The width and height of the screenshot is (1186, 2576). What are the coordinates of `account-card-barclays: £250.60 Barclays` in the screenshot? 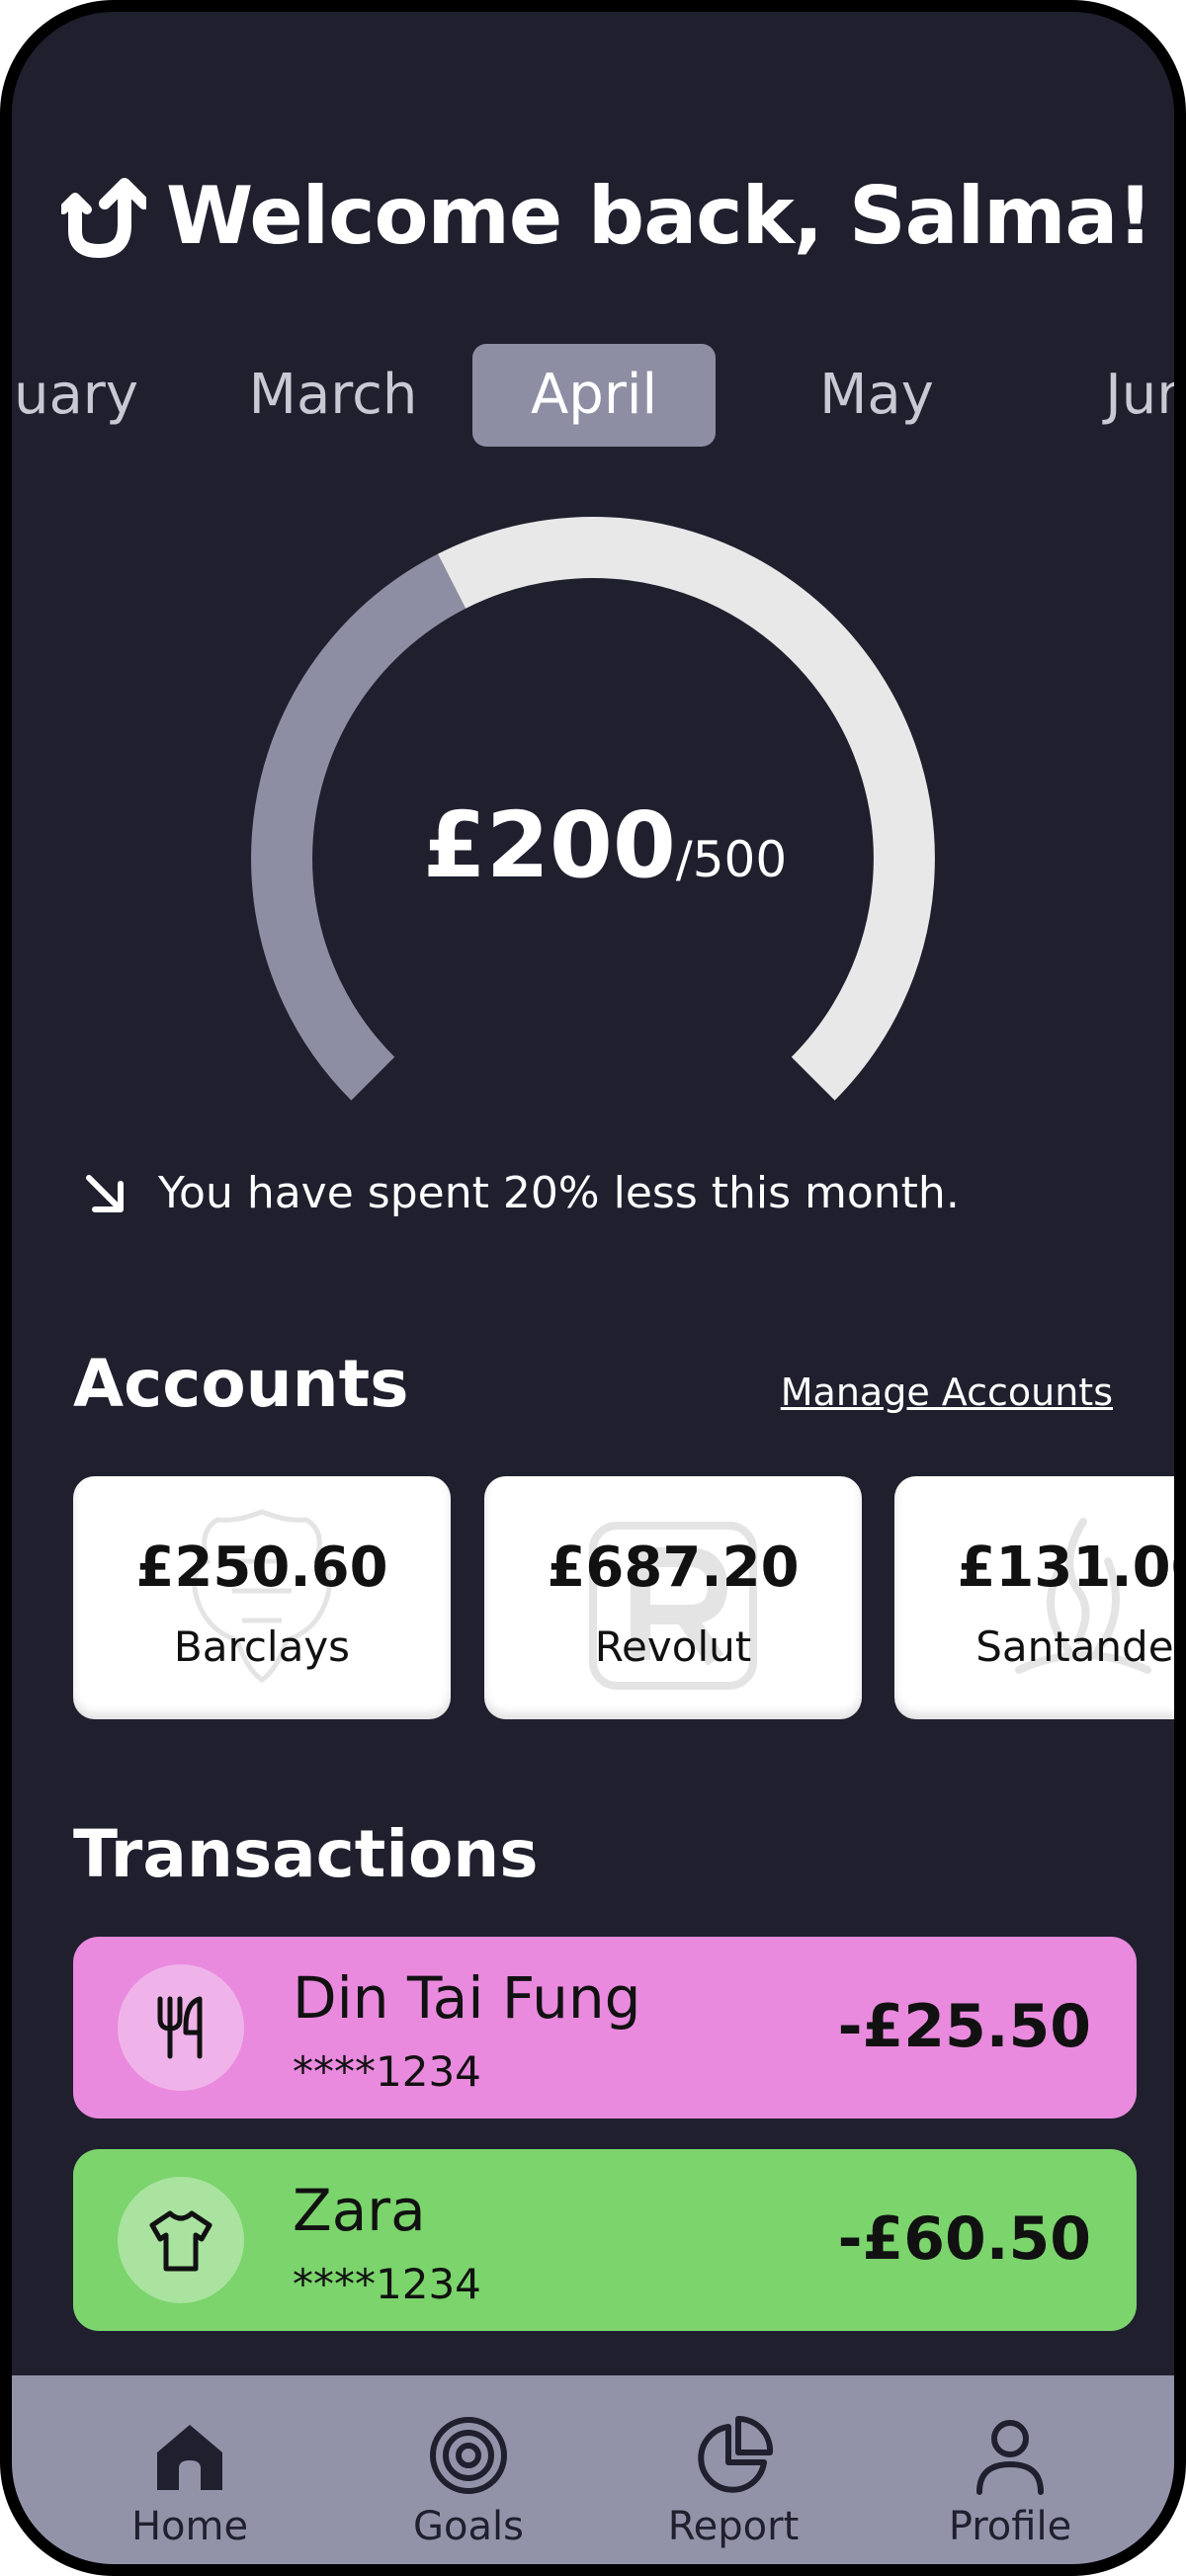 It's located at (262, 1597).